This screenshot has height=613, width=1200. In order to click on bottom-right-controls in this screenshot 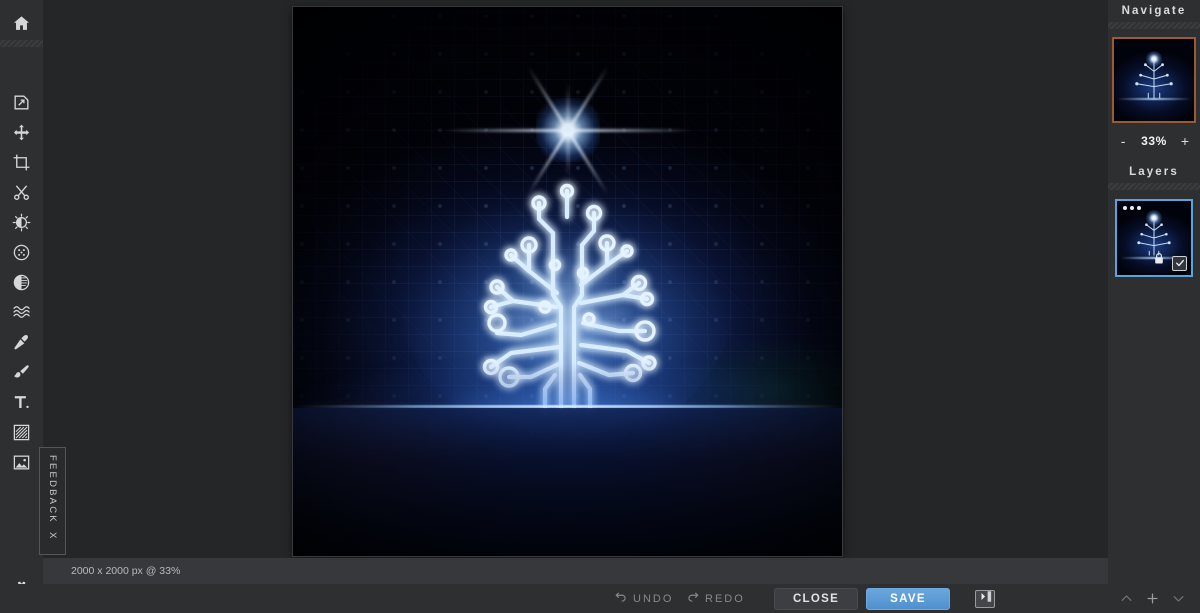, I will do `click(1152, 598)`.